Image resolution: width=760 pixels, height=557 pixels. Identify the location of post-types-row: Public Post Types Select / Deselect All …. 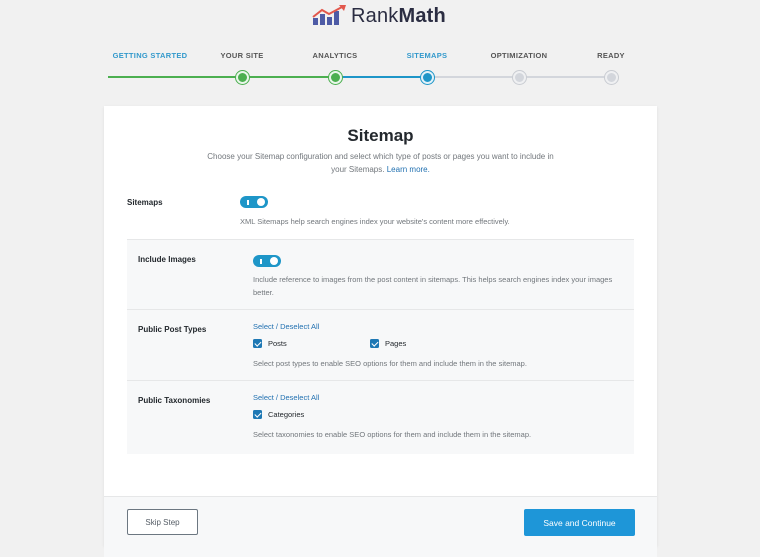
(380, 345).